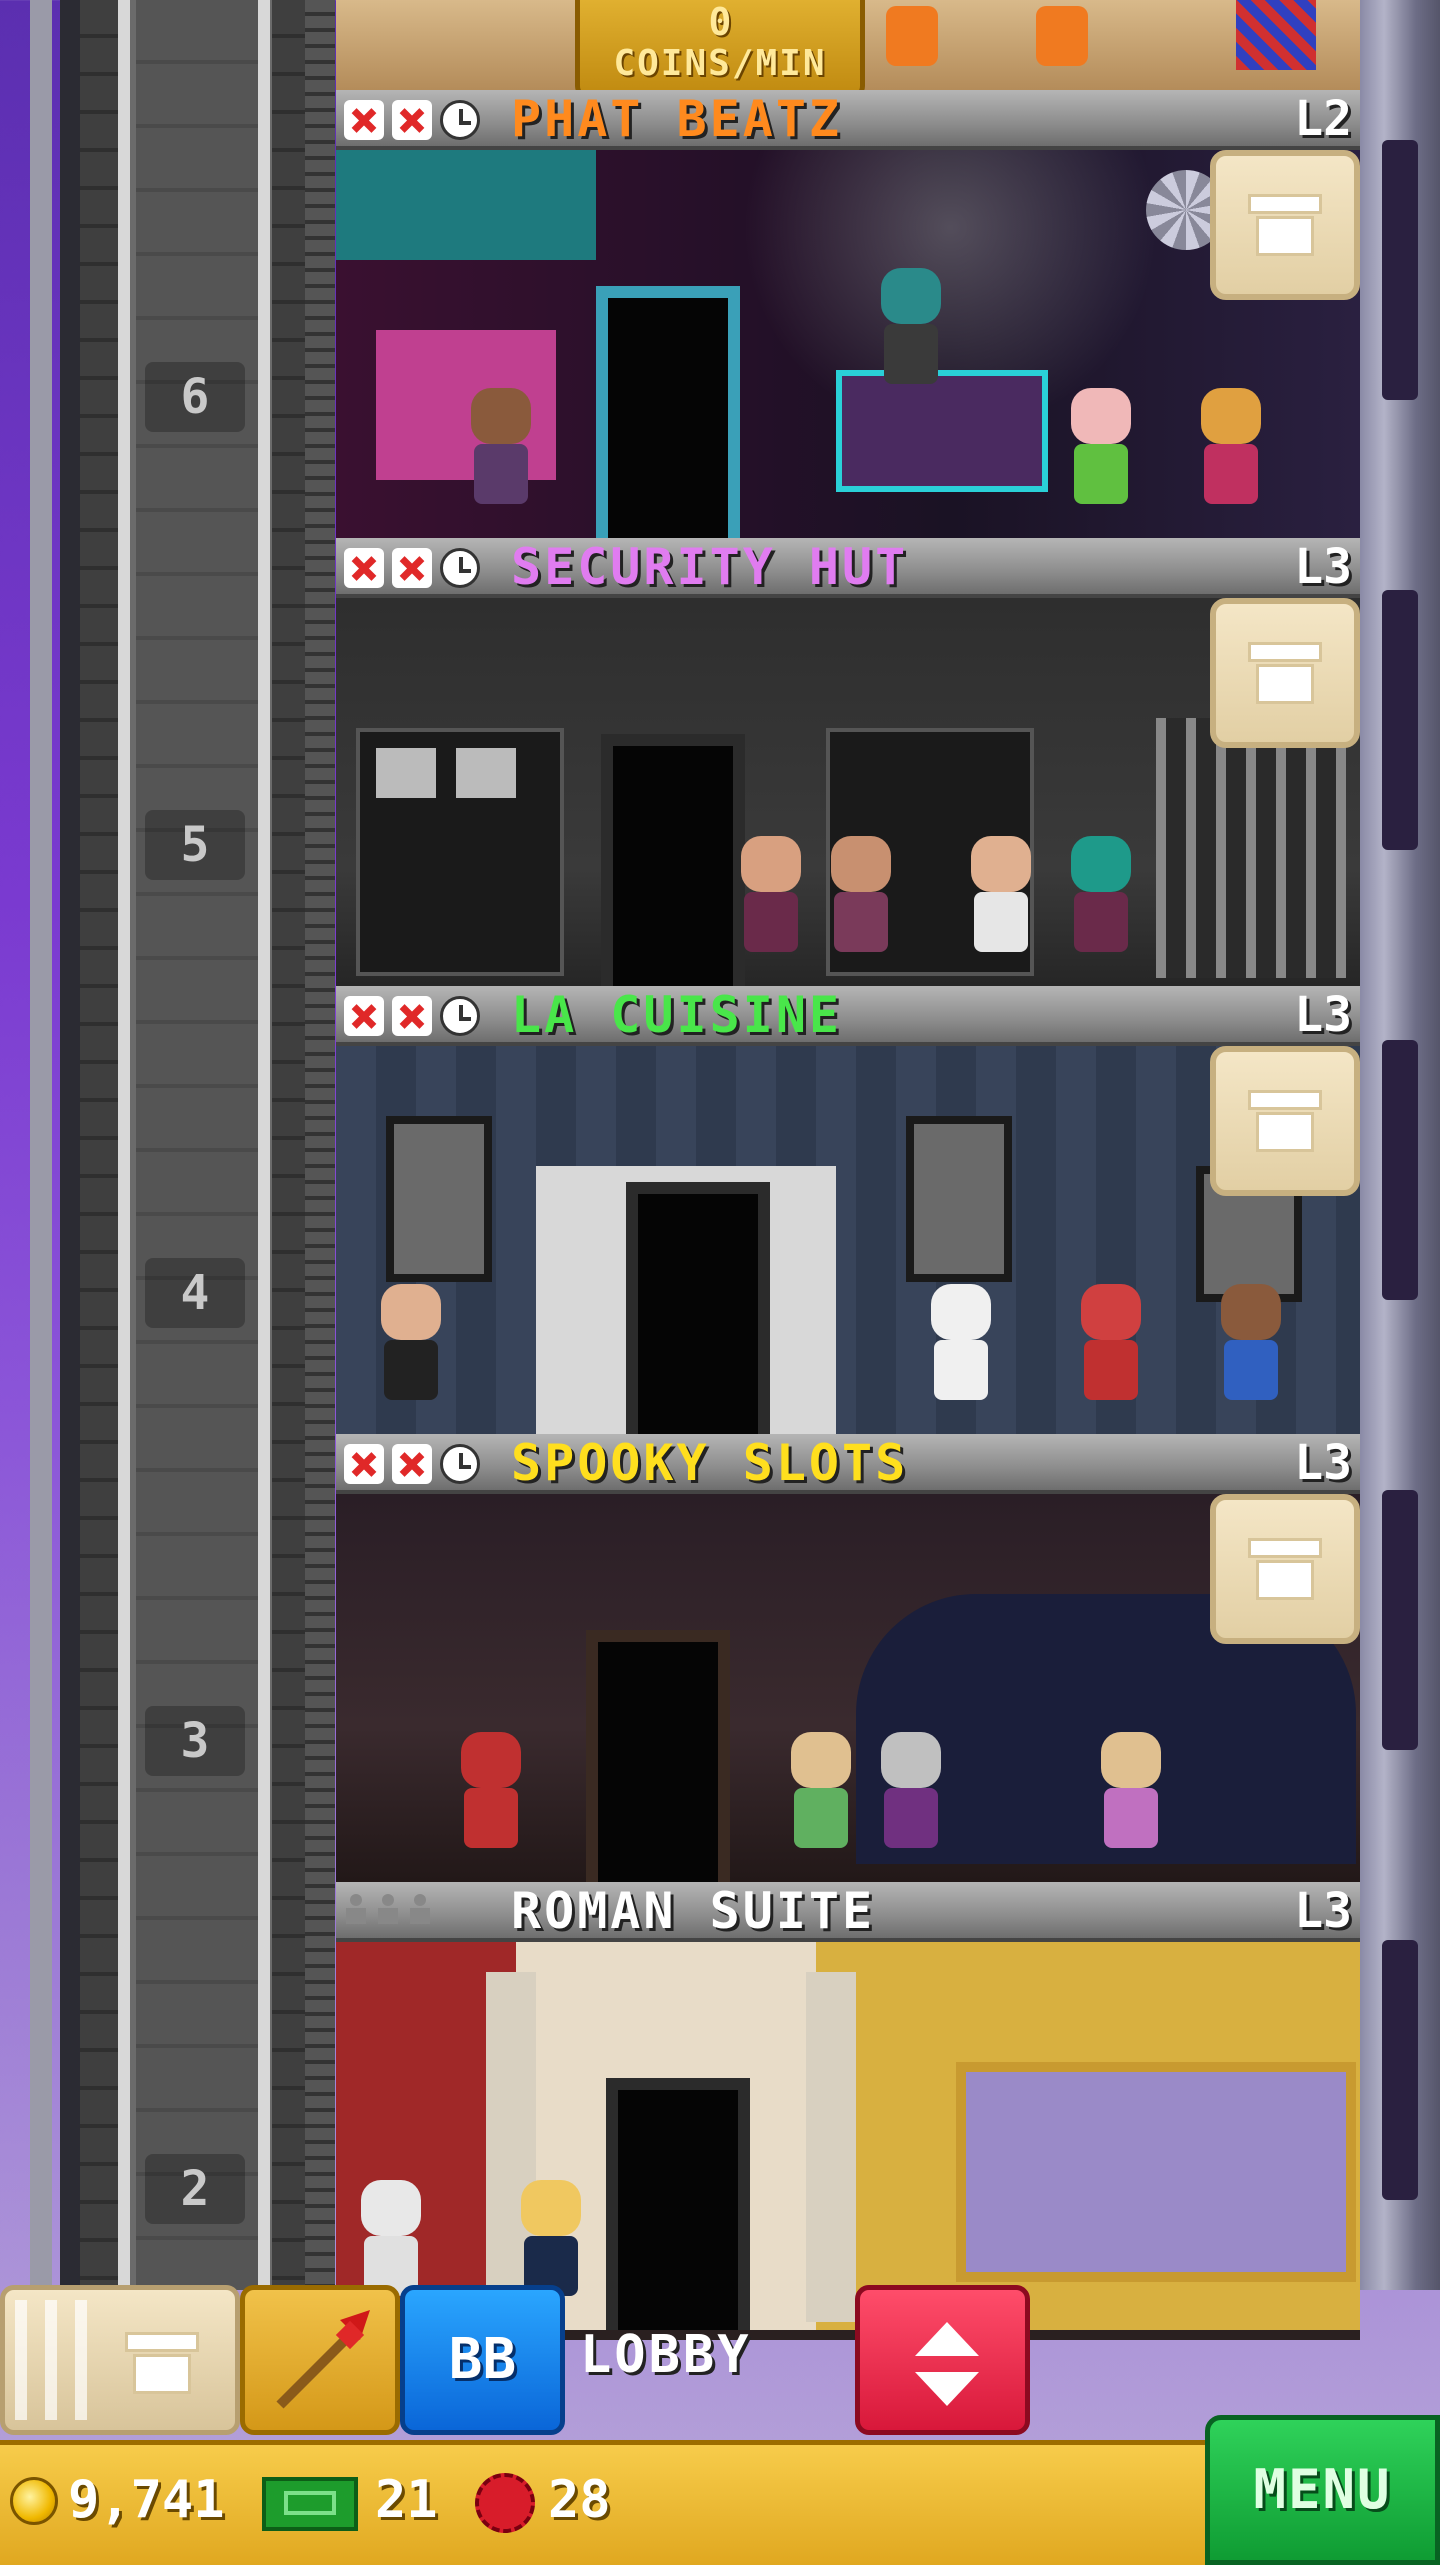 This screenshot has width=1440, height=2565. I want to click on floor-la-cuisine: LA CUISINE L3, so click(848, 1215).